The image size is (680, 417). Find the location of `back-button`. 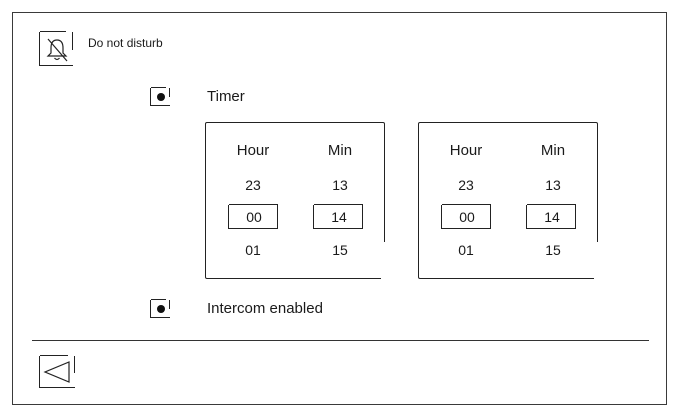

back-button is located at coordinates (57, 371).